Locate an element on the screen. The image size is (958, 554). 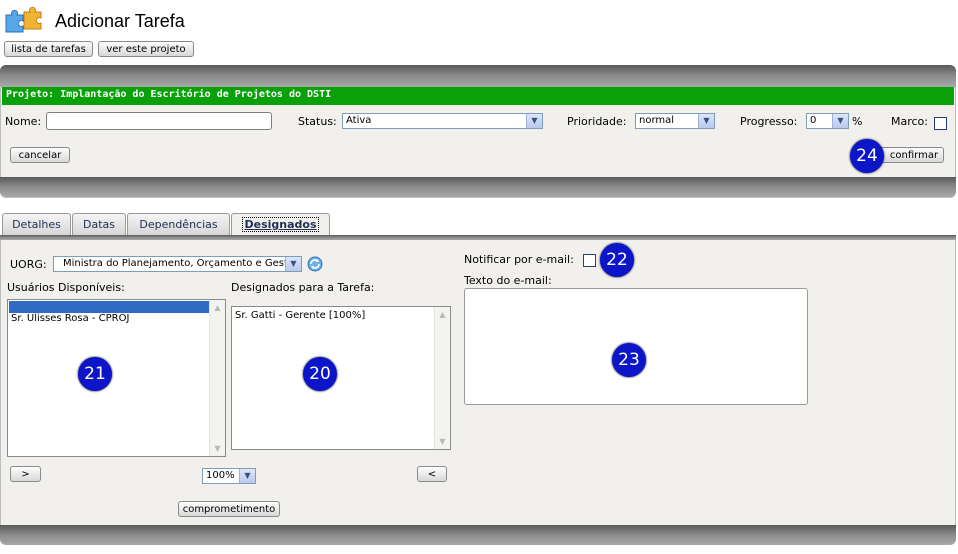
progress-unit: % is located at coordinates (857, 121).